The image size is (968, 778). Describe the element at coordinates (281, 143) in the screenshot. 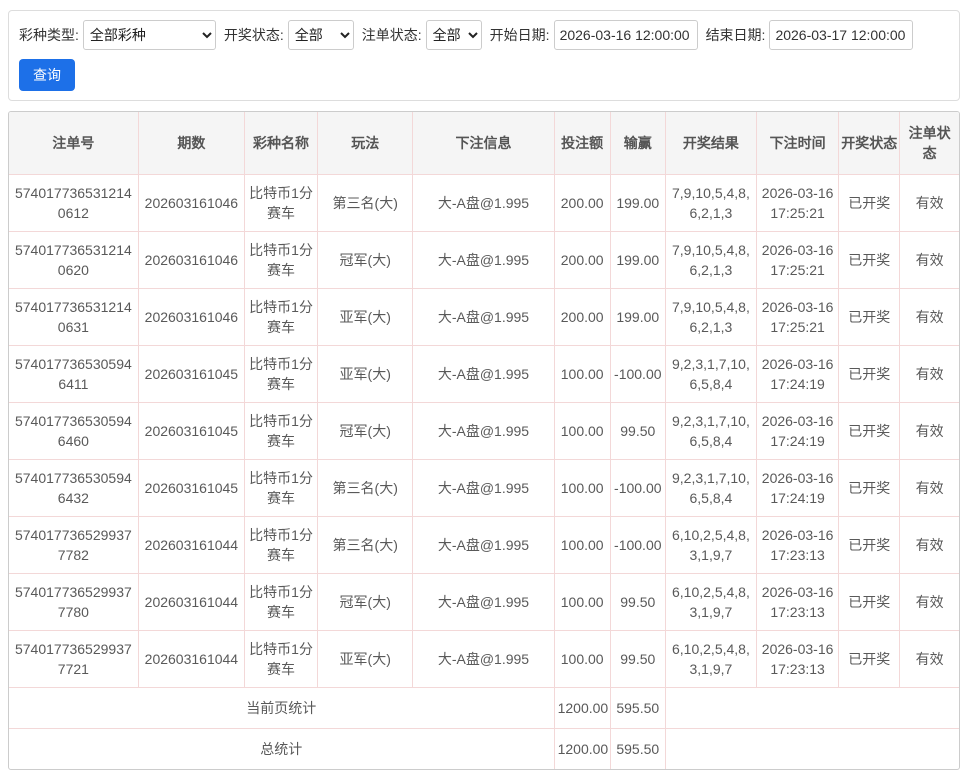

I see `column-header-2: 彩种名称` at that location.